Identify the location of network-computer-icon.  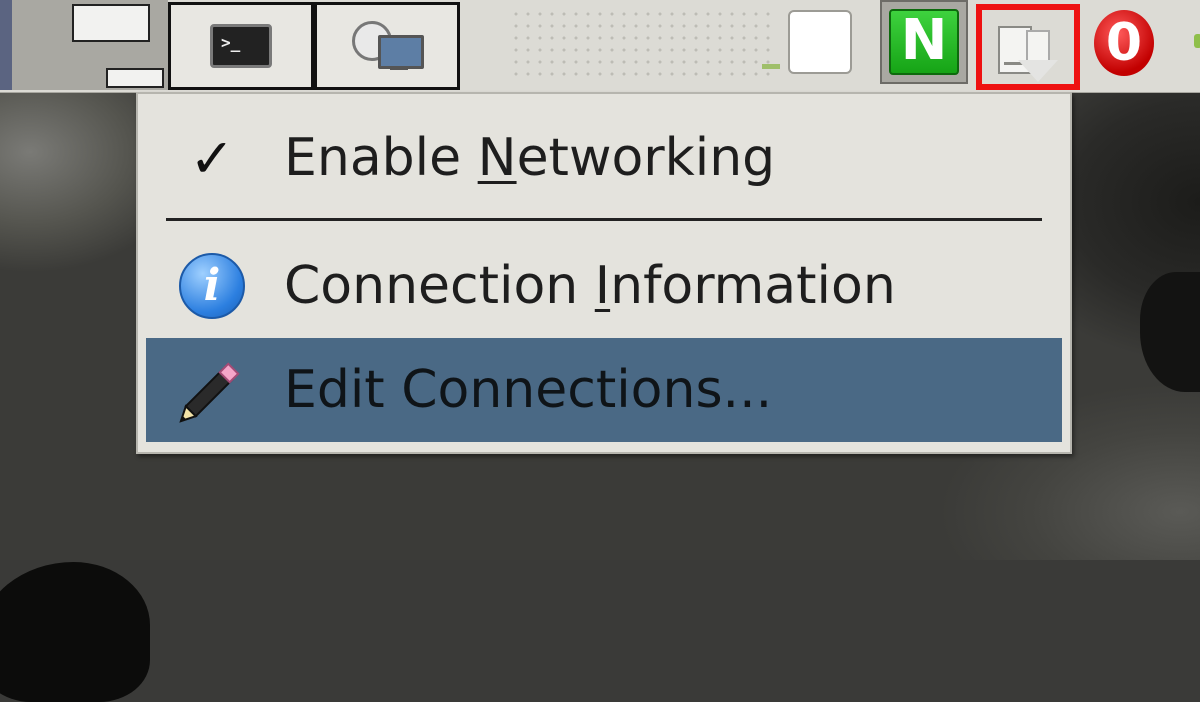
(388, 46).